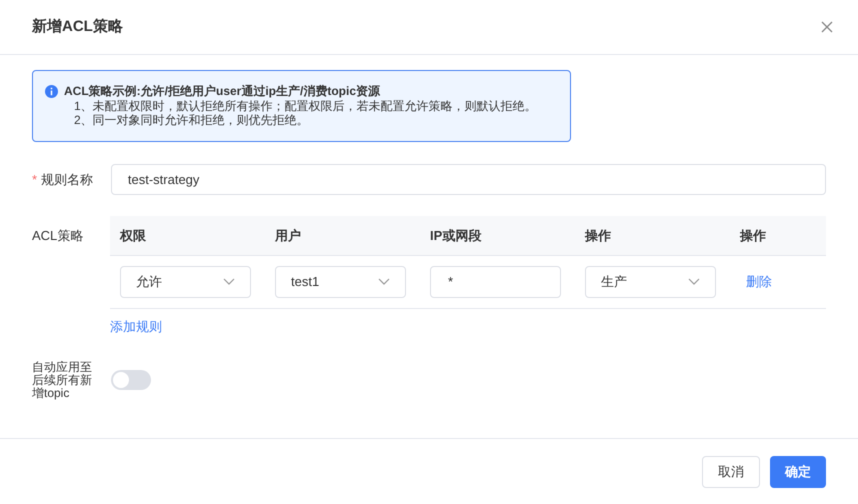 Image resolution: width=858 pixels, height=504 pixels. Describe the element at coordinates (827, 27) in the screenshot. I see `close-icon` at that location.